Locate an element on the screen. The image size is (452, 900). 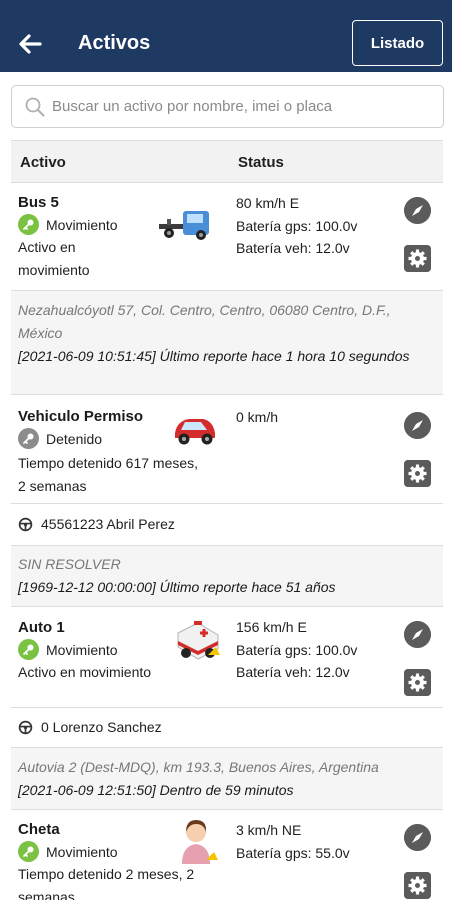
search-icon is located at coordinates (35, 107).